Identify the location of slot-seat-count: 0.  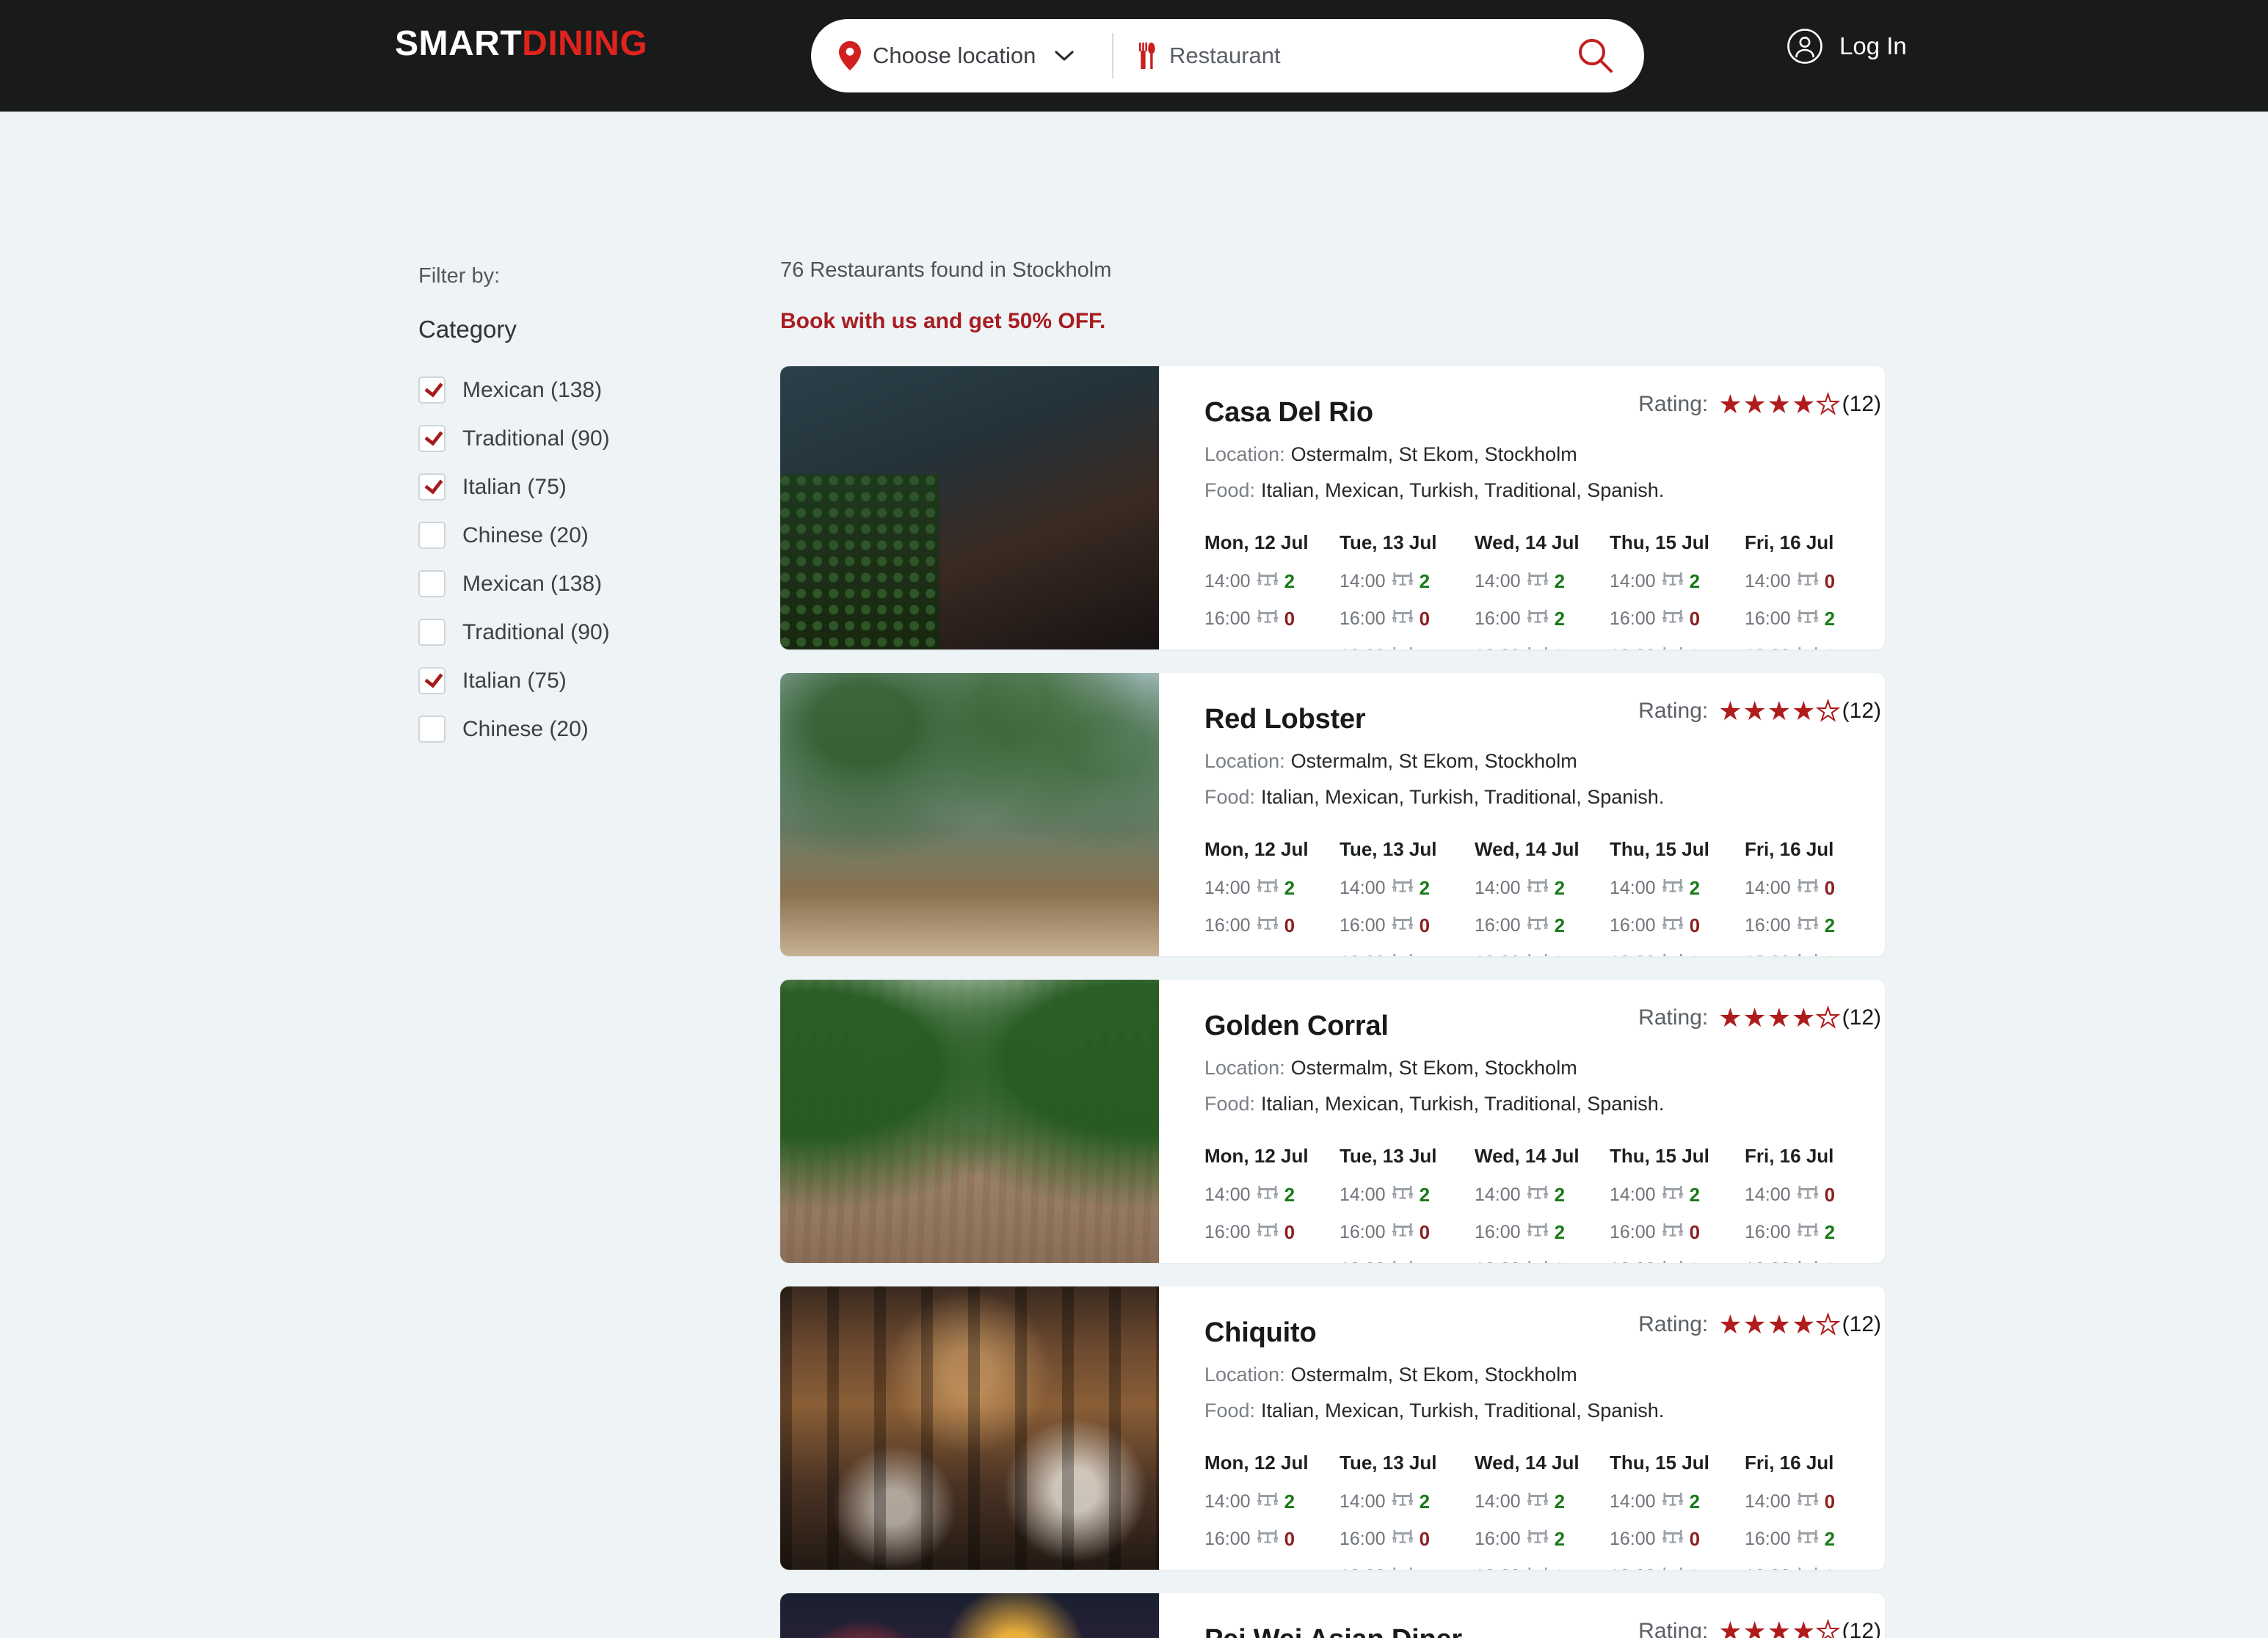
(1695, 1539).